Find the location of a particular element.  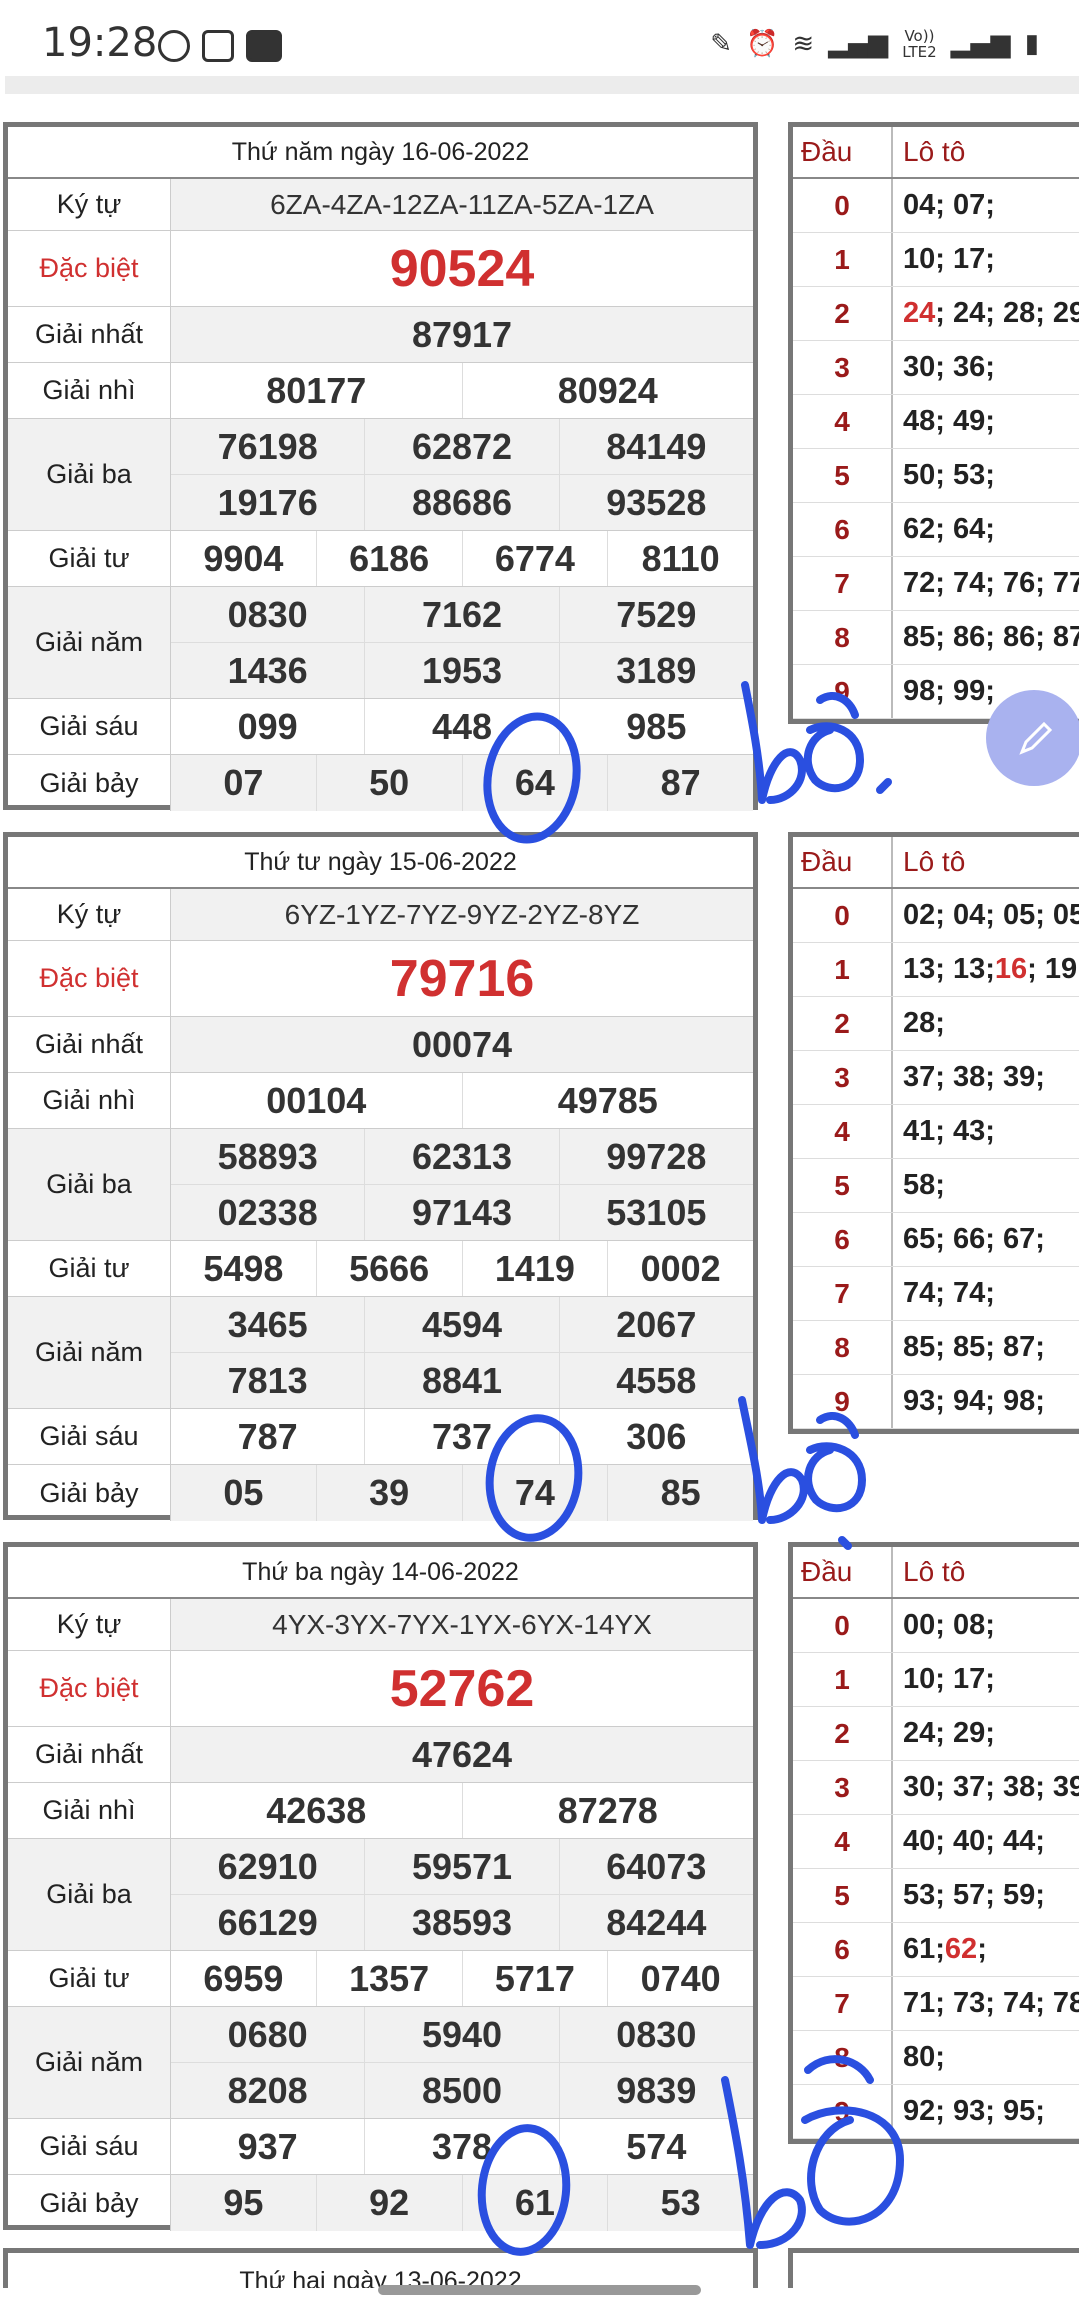

loto-values: 28; is located at coordinates (924, 1023).